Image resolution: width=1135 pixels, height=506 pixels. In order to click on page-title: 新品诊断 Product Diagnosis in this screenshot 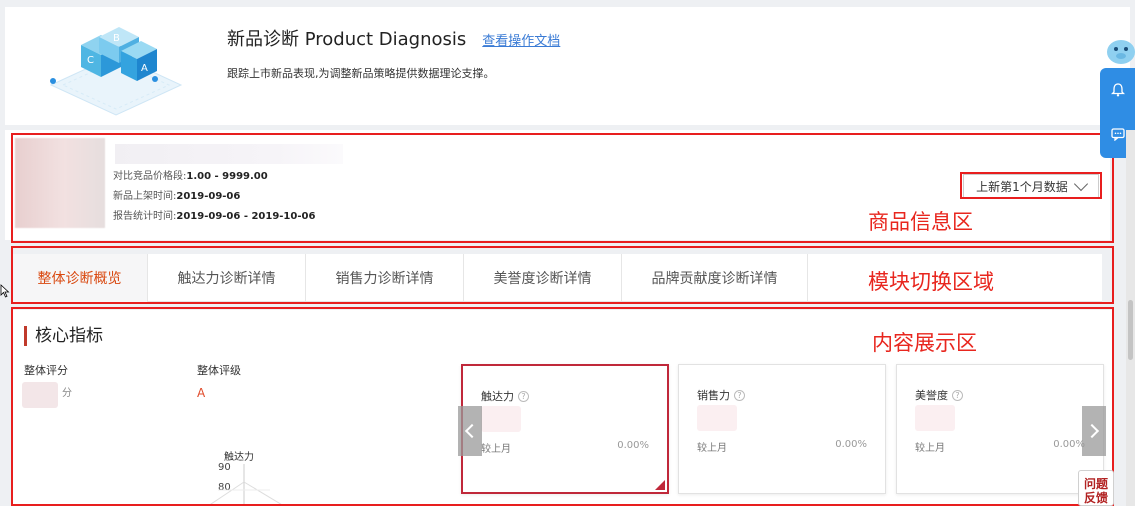, I will do `click(347, 39)`.